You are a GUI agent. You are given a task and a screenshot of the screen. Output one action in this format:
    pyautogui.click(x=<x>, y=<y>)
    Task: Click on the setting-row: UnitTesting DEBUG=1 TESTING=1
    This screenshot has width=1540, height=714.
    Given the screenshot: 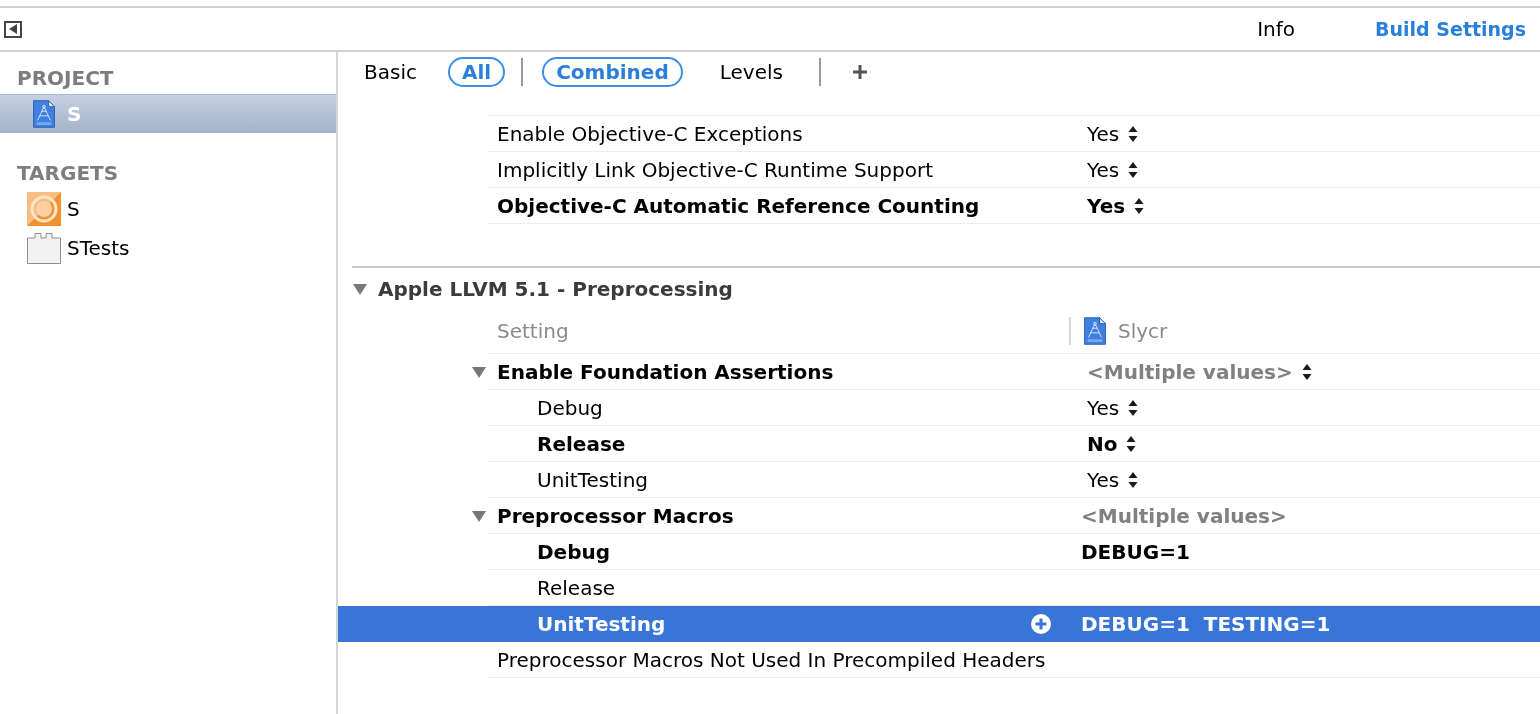 What is the action you would take?
    pyautogui.click(x=939, y=624)
    